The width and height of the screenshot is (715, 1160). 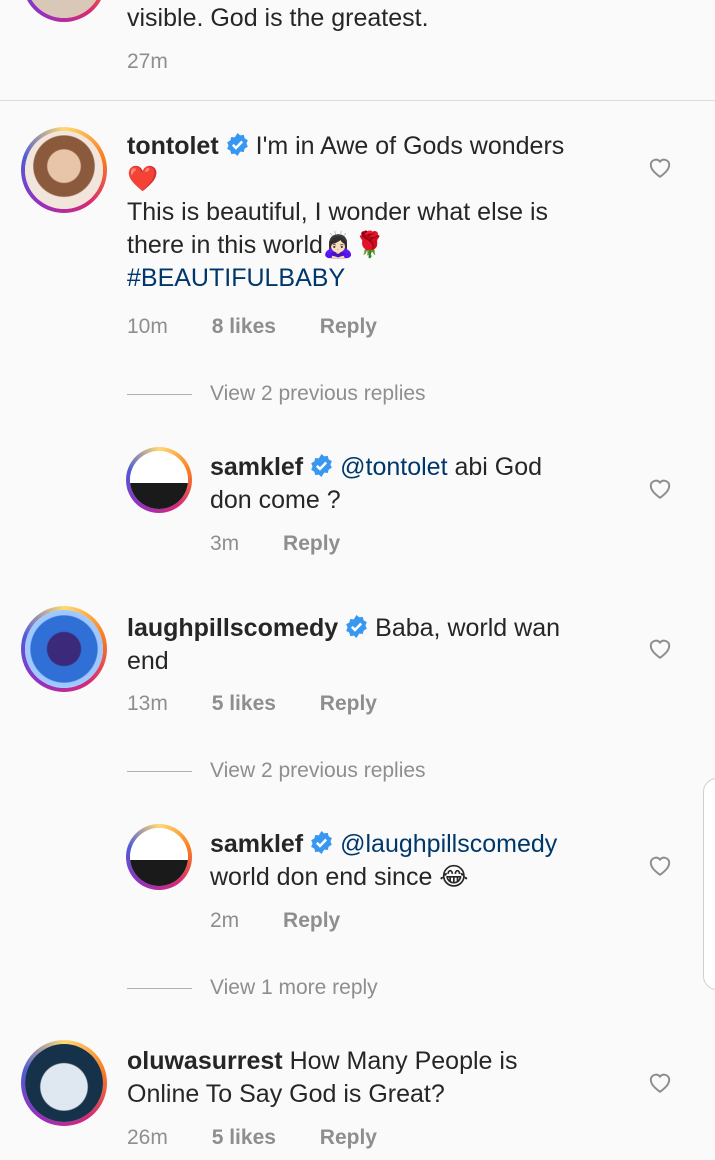 What do you see at coordinates (64, 1083) in the screenshot?
I see `avatar-oluwasurrest` at bounding box center [64, 1083].